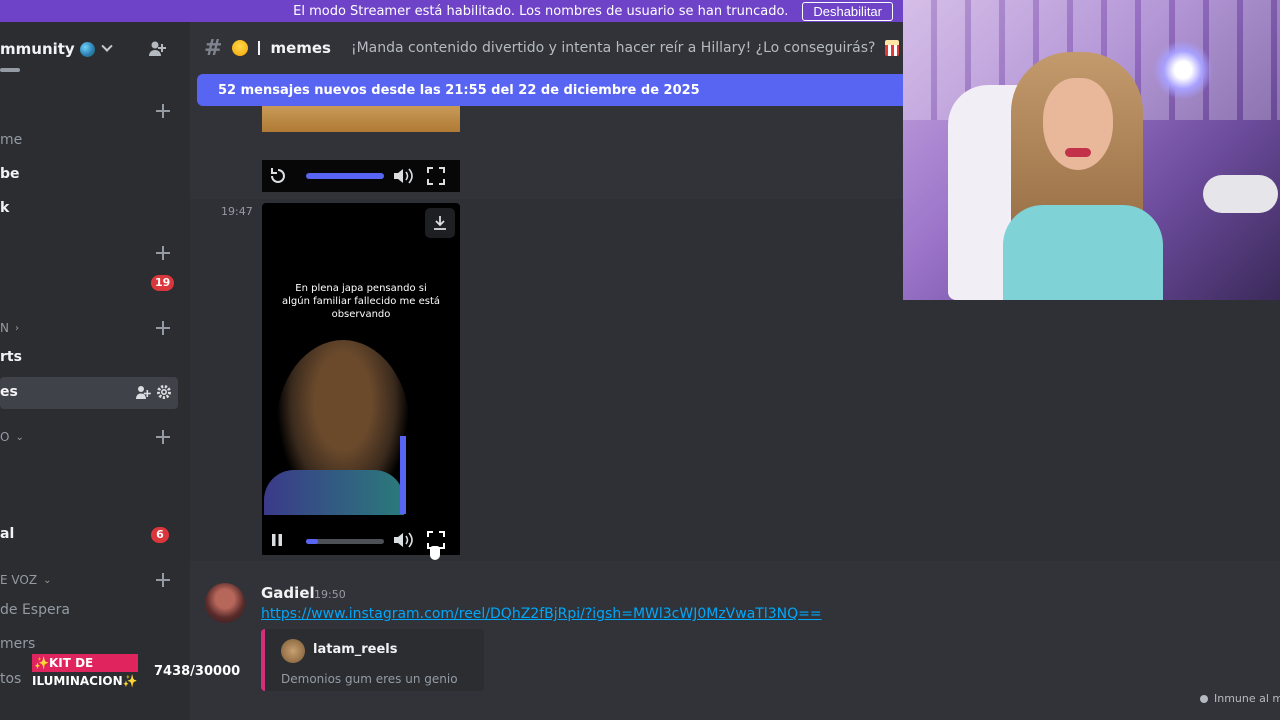 The height and width of the screenshot is (720, 1280). What do you see at coordinates (89, 393) in the screenshot?
I see `sidebar-item-active` at bounding box center [89, 393].